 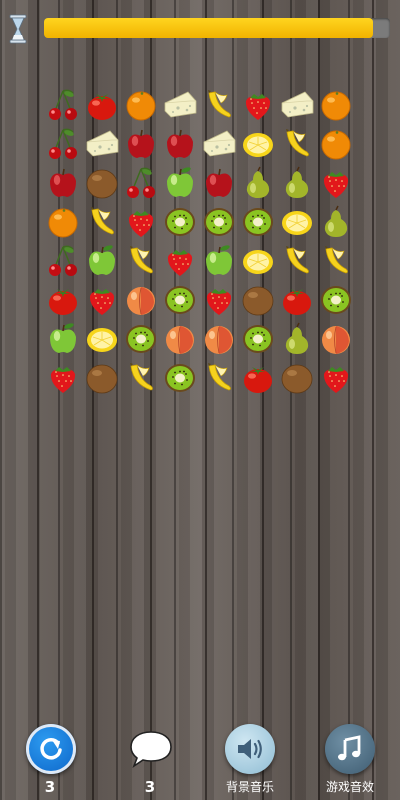 I want to click on pear-icon, so click(x=296, y=182).